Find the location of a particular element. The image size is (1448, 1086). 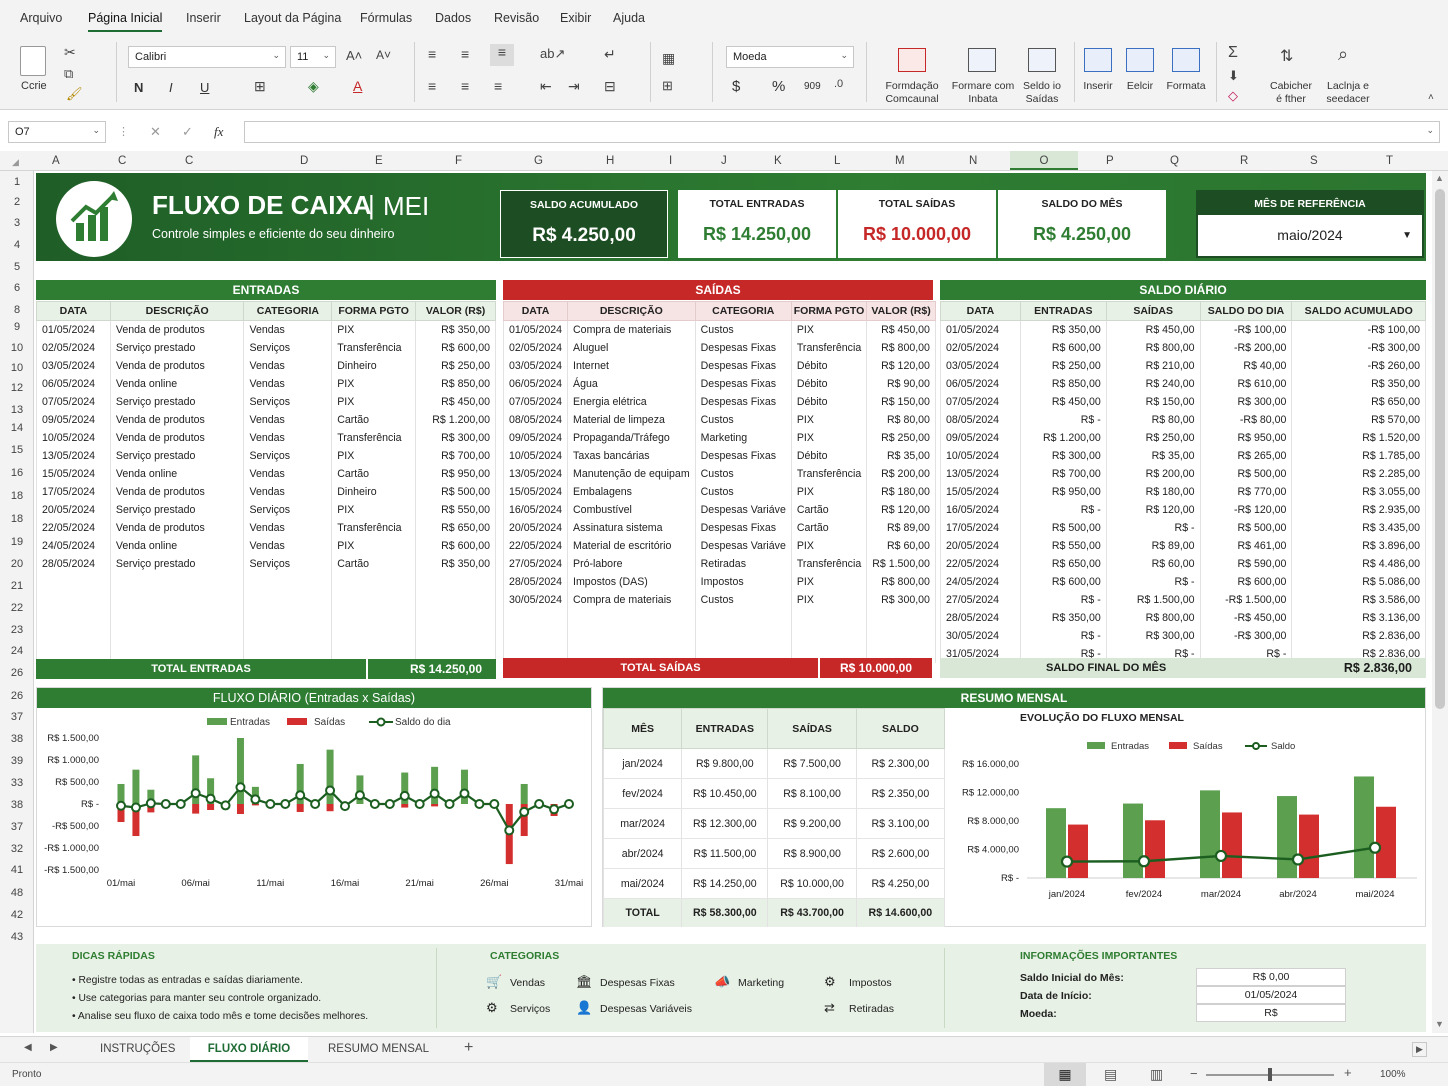

zoom-thumb is located at coordinates (1270, 1074).